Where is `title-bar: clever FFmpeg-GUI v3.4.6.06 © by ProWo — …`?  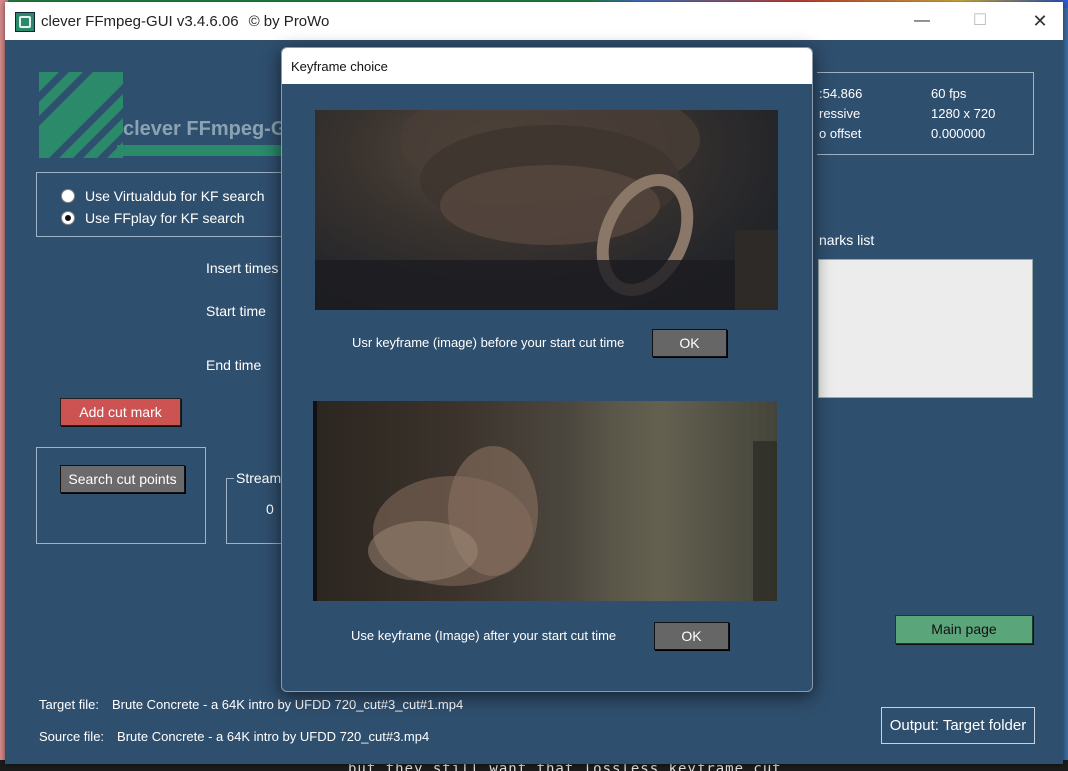
title-bar: clever FFmpeg-GUI v3.4.6.06 © by ProWo — … is located at coordinates (534, 21).